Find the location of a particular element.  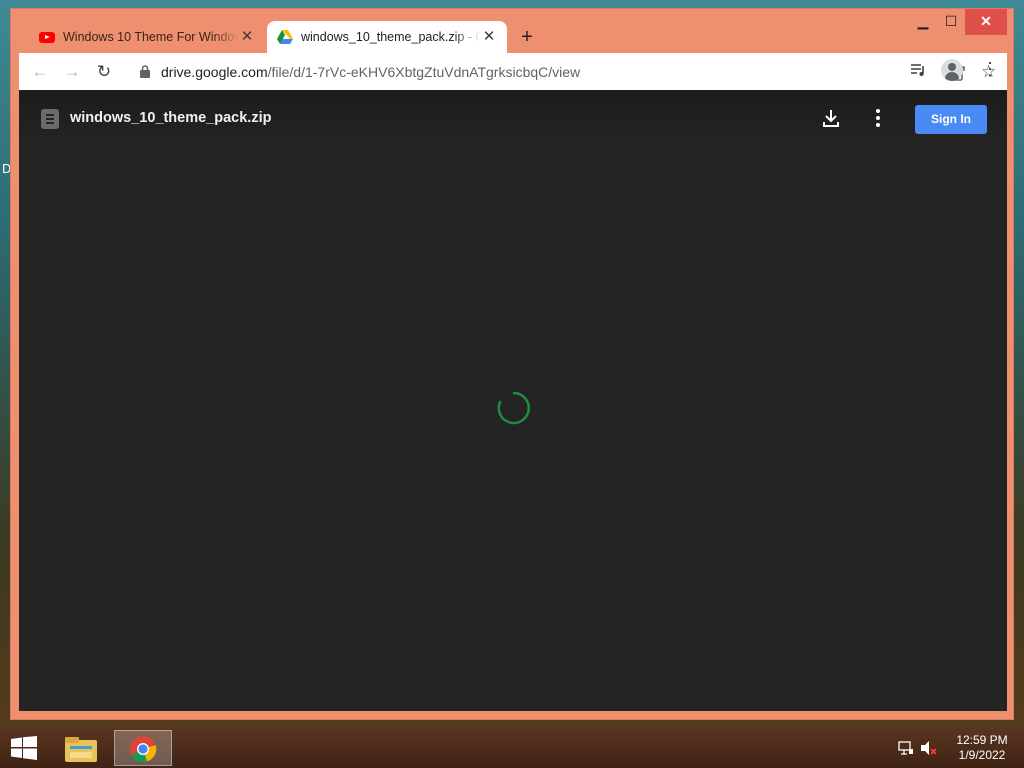

close-window-button: ✕ is located at coordinates (986, 22).